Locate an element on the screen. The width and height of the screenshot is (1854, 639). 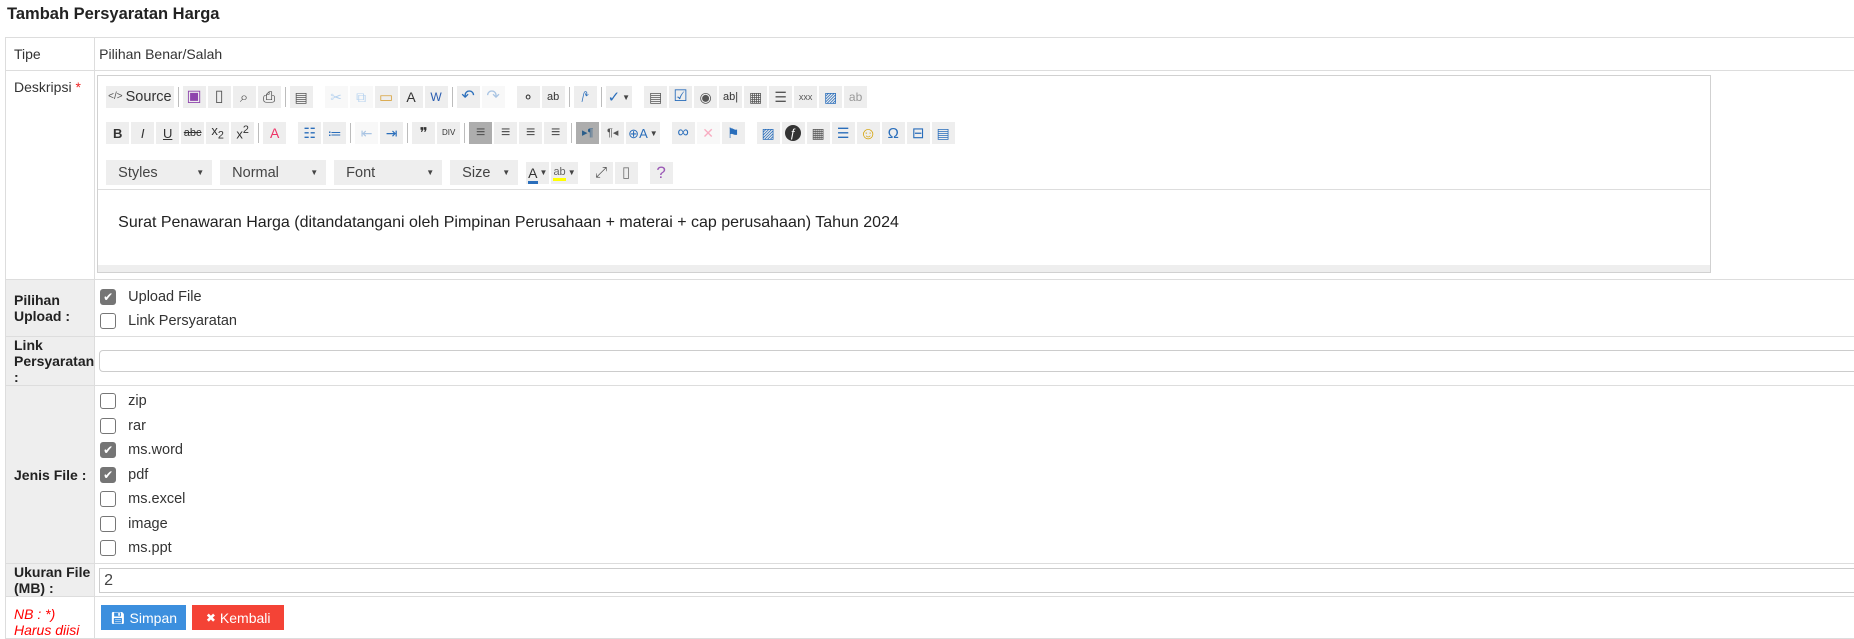
spellcheck-button: ✓▼ is located at coordinates (619, 97).